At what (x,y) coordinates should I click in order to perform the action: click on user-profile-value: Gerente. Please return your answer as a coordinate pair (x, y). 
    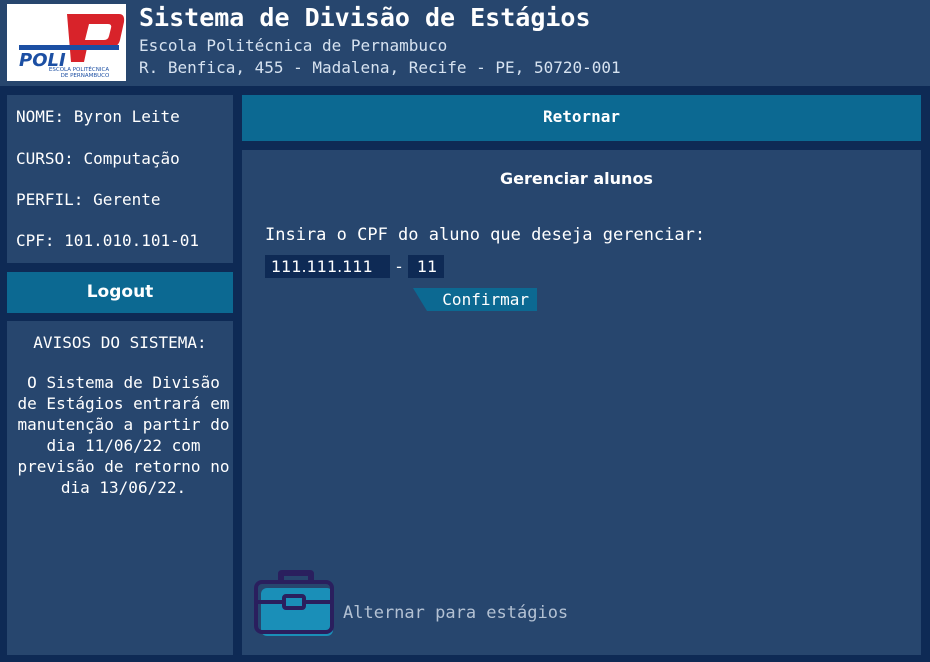
    Looking at the image, I should click on (127, 199).